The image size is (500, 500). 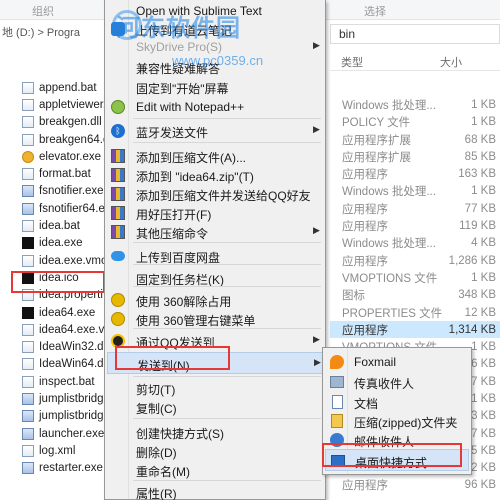 What do you see at coordinates (415, 122) in the screenshot?
I see `detail-row: POLICY 文件 1 KB` at bounding box center [415, 122].